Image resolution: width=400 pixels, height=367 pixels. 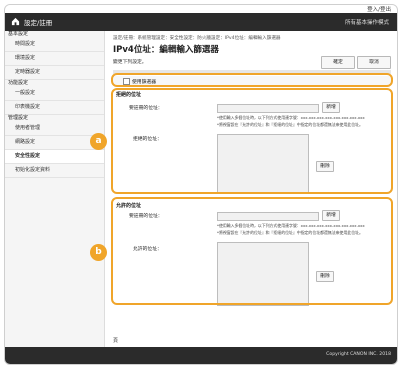 What do you see at coordinates (15, 21) in the screenshot?
I see `home-icon` at bounding box center [15, 21].